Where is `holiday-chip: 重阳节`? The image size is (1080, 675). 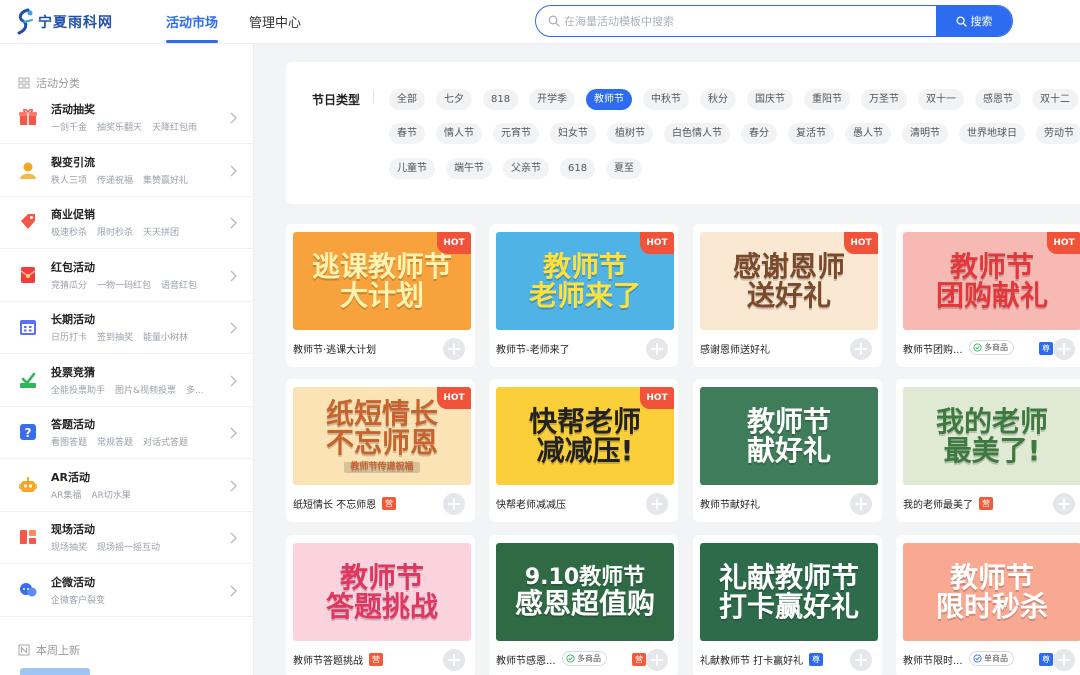
holiday-chip: 重阳节 is located at coordinates (827, 99).